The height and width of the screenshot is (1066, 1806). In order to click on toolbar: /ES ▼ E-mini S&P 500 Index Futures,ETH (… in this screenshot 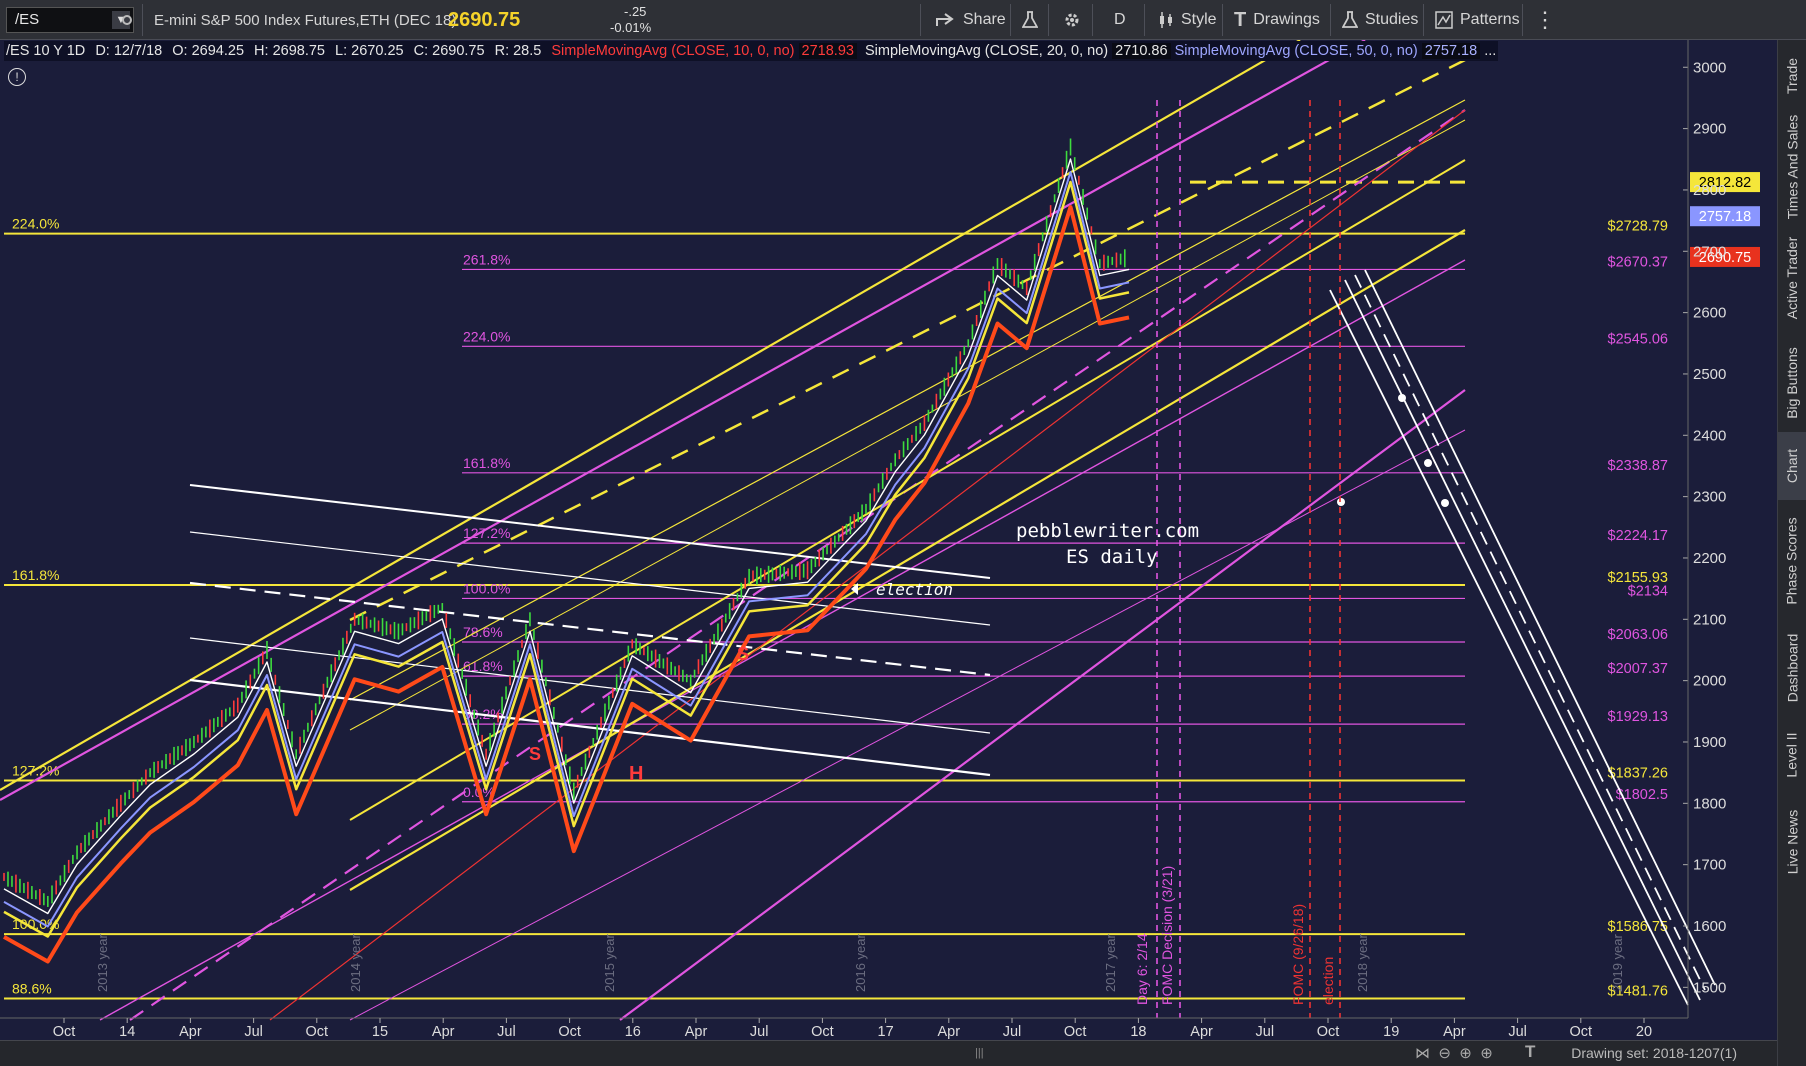, I will do `click(903, 20)`.